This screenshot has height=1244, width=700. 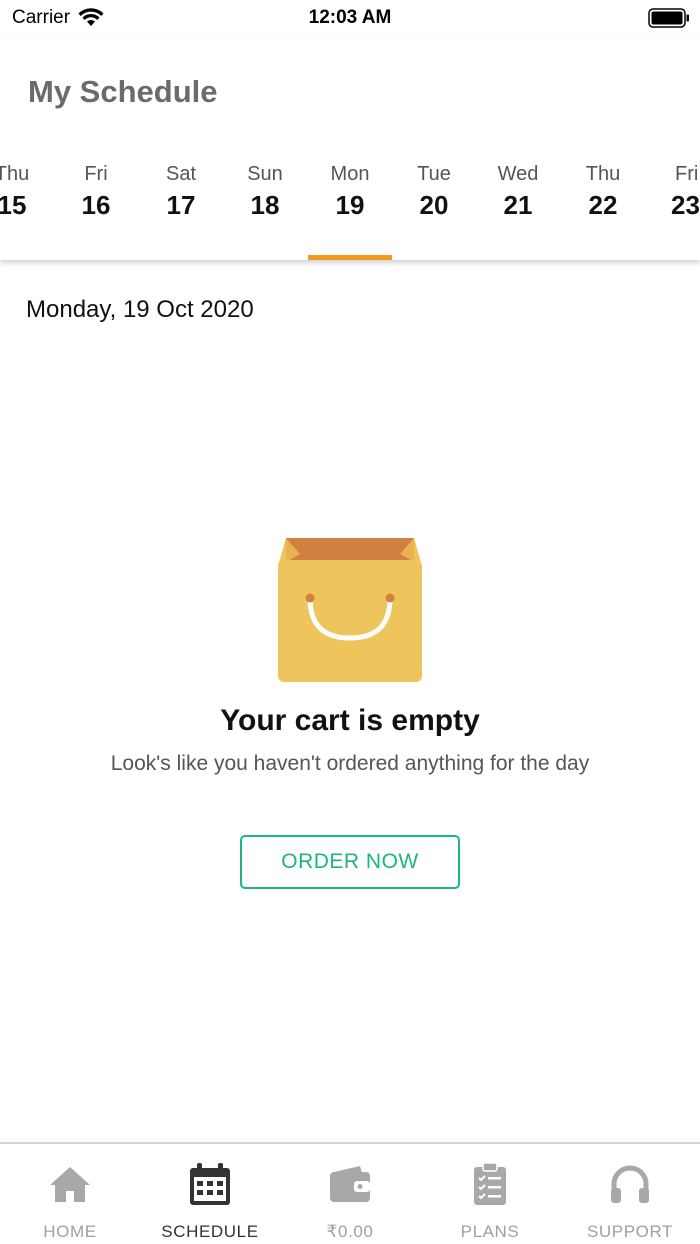 What do you see at coordinates (13, 205) in the screenshot?
I see `day-number: 15` at bounding box center [13, 205].